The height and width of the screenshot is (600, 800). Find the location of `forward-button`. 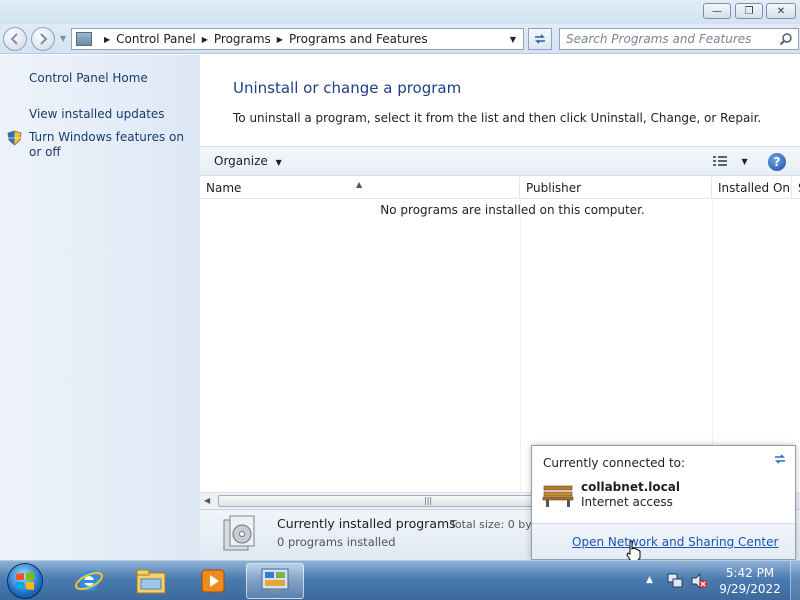

forward-button is located at coordinates (43, 39).